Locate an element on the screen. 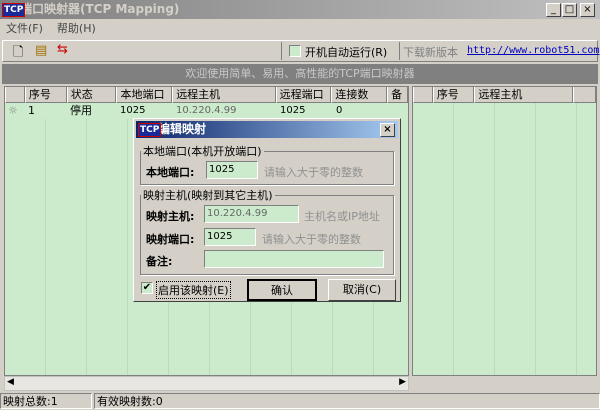 The width and height of the screenshot is (600, 410). local-port-hint: 请输入大于零的整数 is located at coordinates (313, 172).